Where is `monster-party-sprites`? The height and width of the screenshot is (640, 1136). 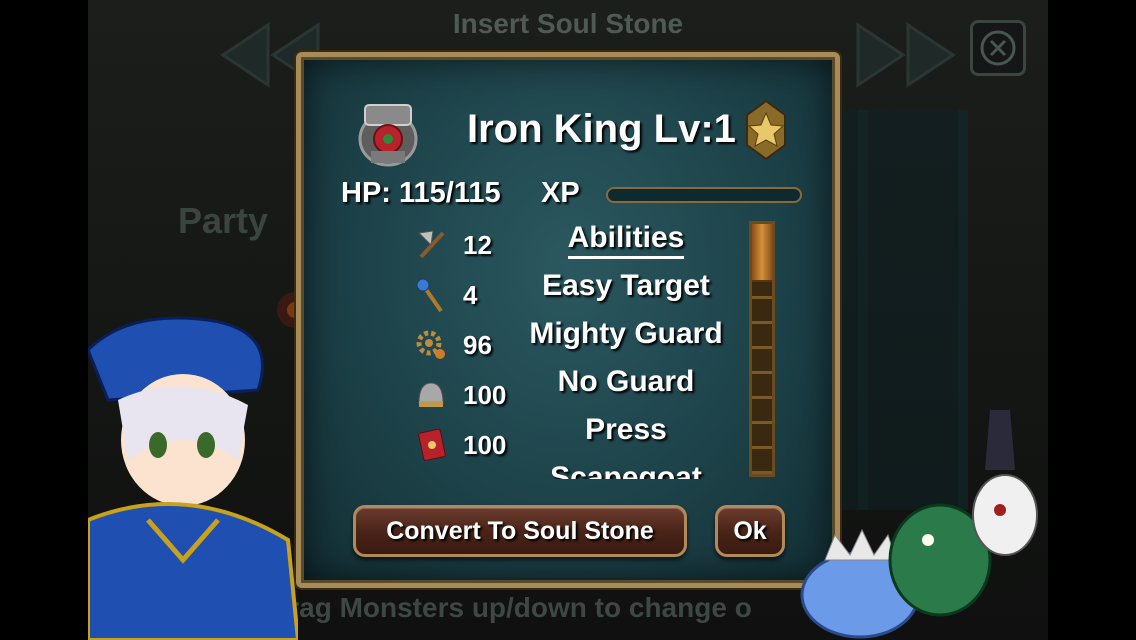 monster-party-sprites is located at coordinates (919, 524).